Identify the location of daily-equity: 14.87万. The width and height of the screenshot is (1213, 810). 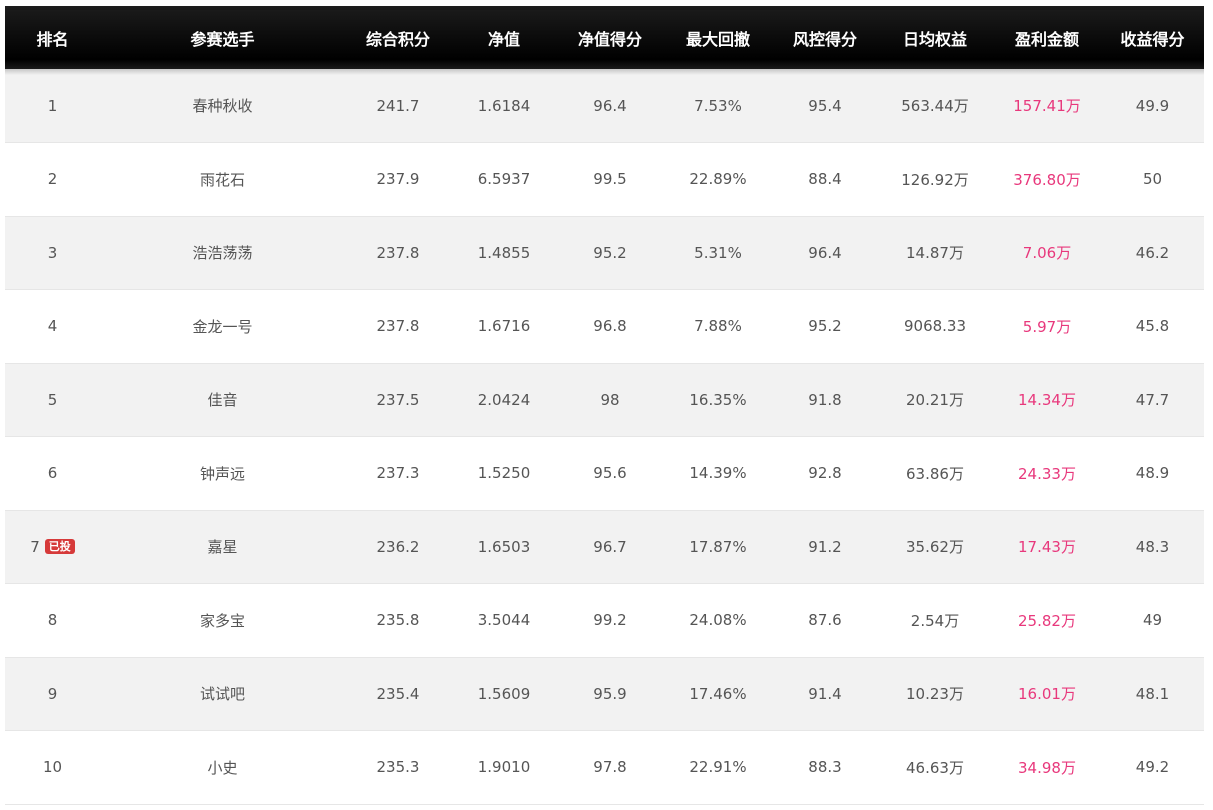
(935, 253).